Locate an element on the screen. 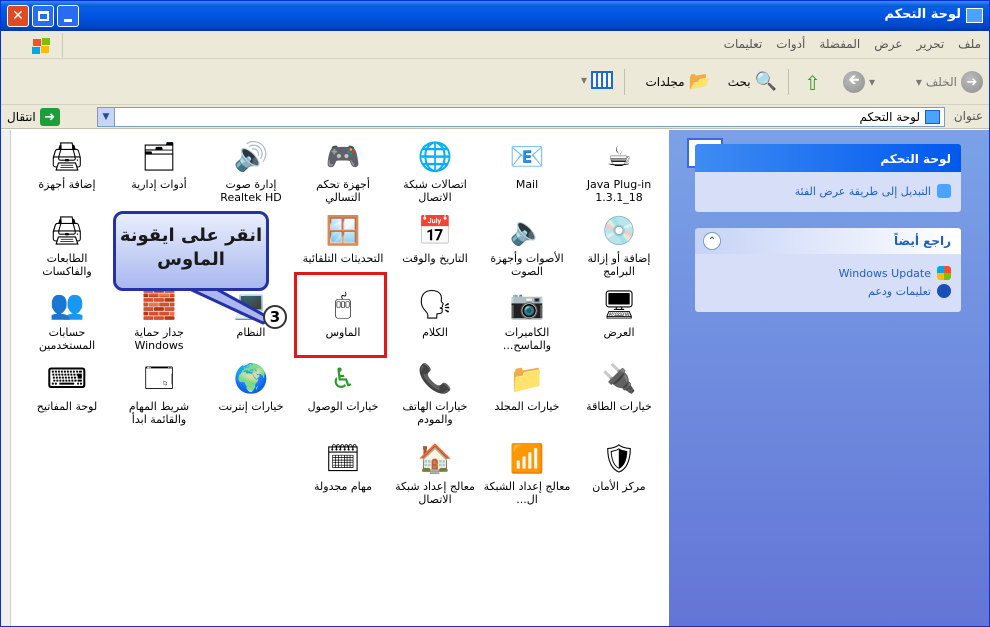  folder-icon: 📂 is located at coordinates (699, 81).